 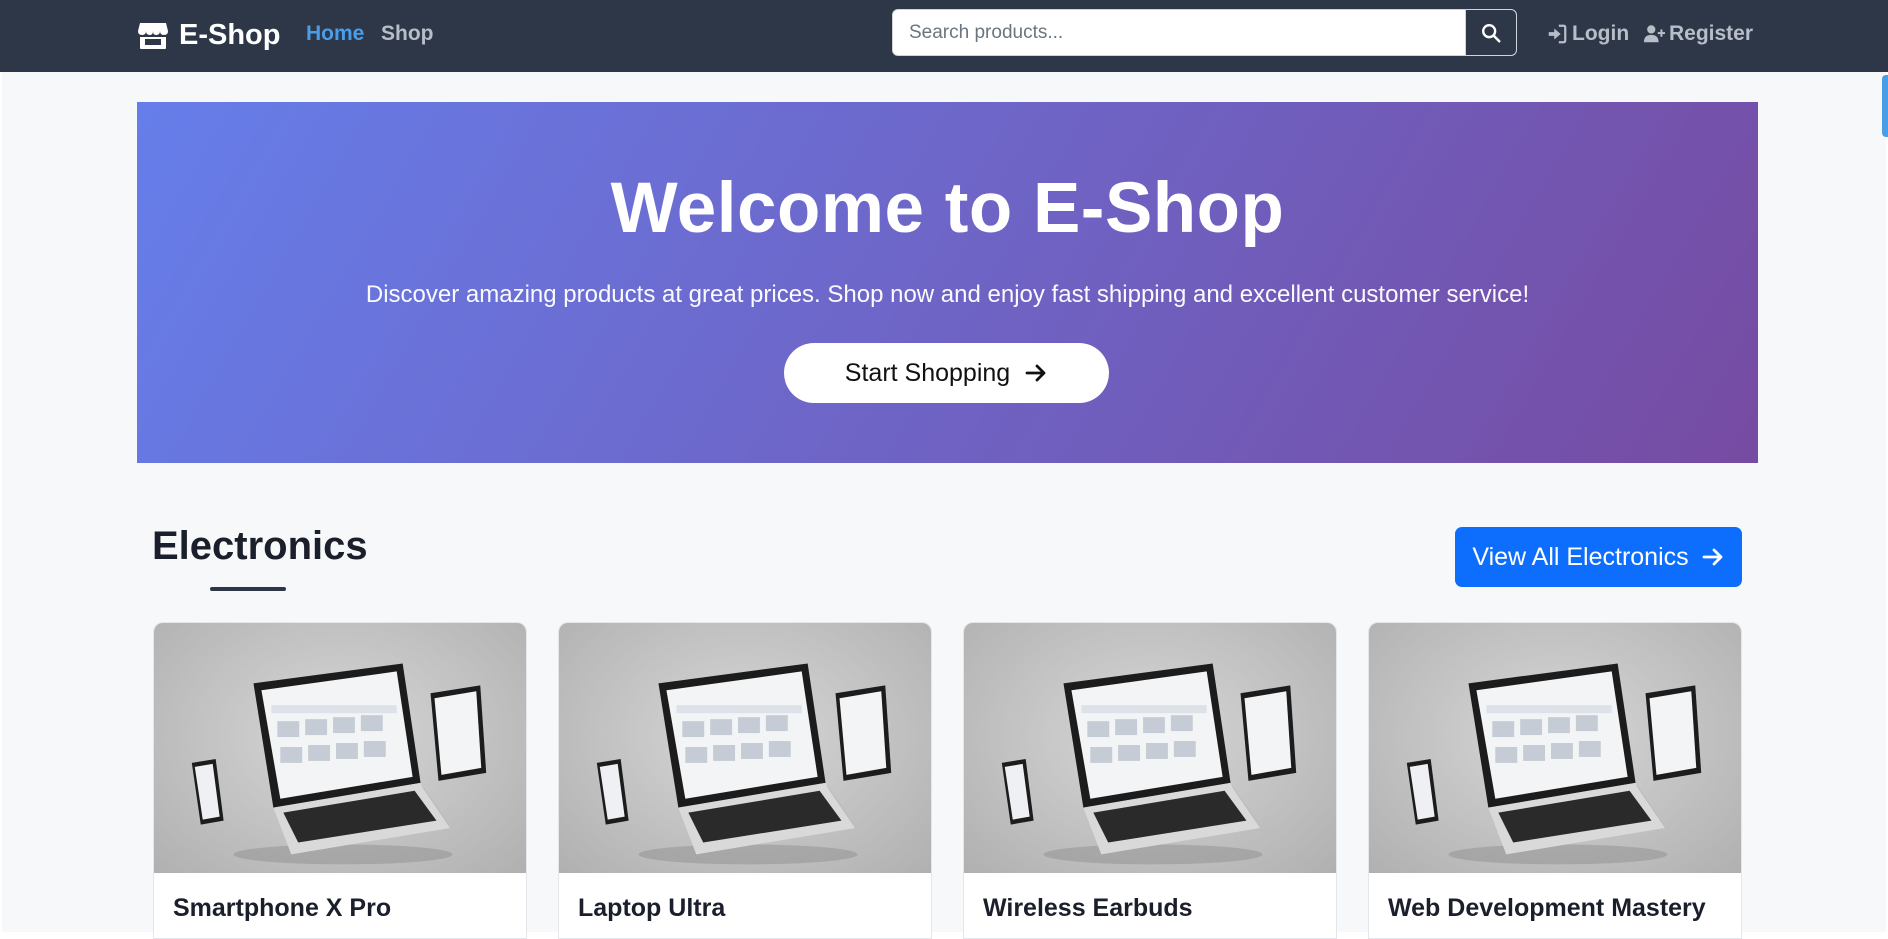 What do you see at coordinates (1711, 33) in the screenshot?
I see `register-label: Register` at bounding box center [1711, 33].